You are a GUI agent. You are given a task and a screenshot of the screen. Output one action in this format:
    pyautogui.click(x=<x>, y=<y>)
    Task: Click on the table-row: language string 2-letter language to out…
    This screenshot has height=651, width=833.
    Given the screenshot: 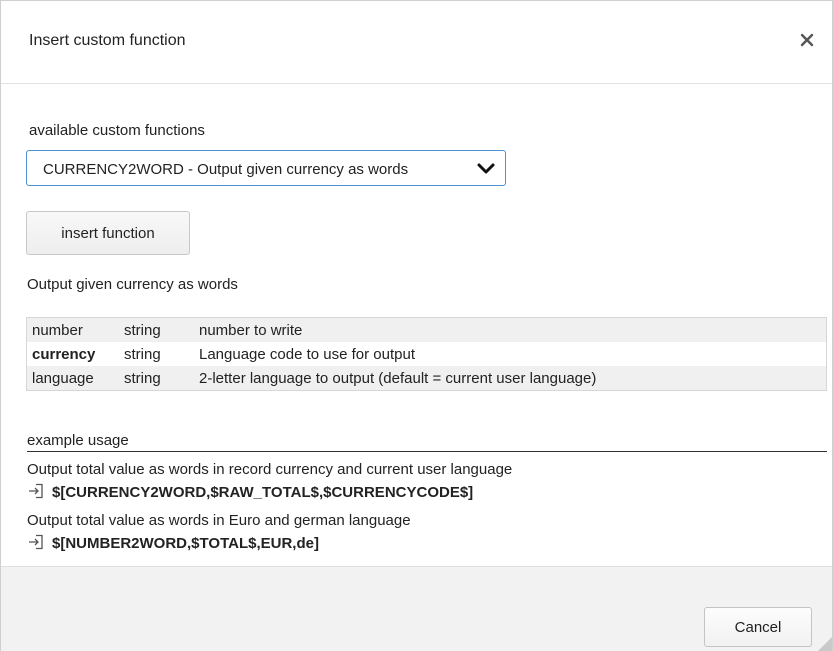 What is the action you would take?
    pyautogui.click(x=426, y=378)
    